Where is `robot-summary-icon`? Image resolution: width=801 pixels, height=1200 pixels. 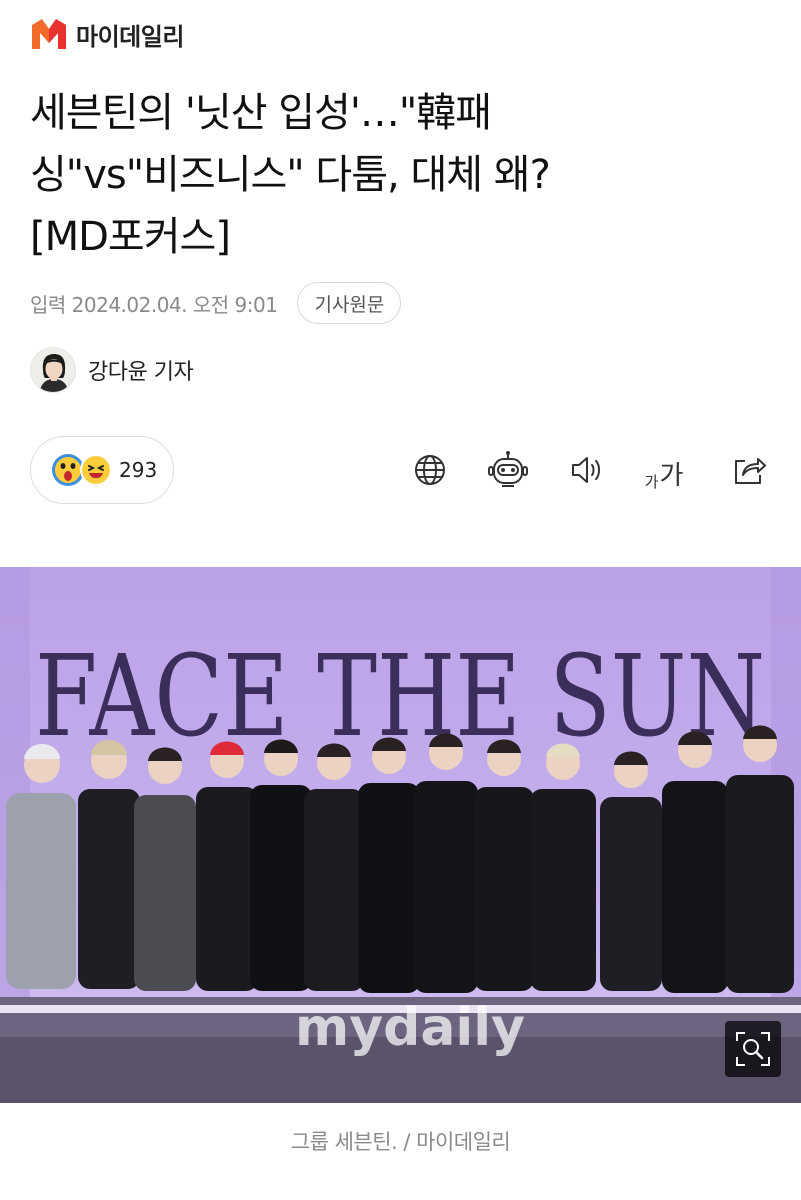
robot-summary-icon is located at coordinates (508, 469).